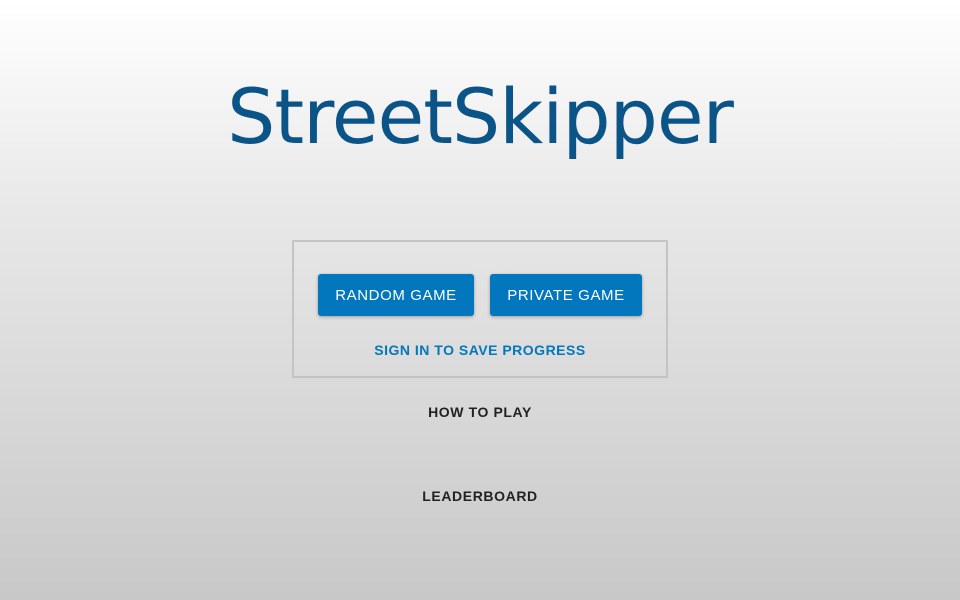  I want to click on how-to-play-link: HOW TO PLAY, so click(480, 412).